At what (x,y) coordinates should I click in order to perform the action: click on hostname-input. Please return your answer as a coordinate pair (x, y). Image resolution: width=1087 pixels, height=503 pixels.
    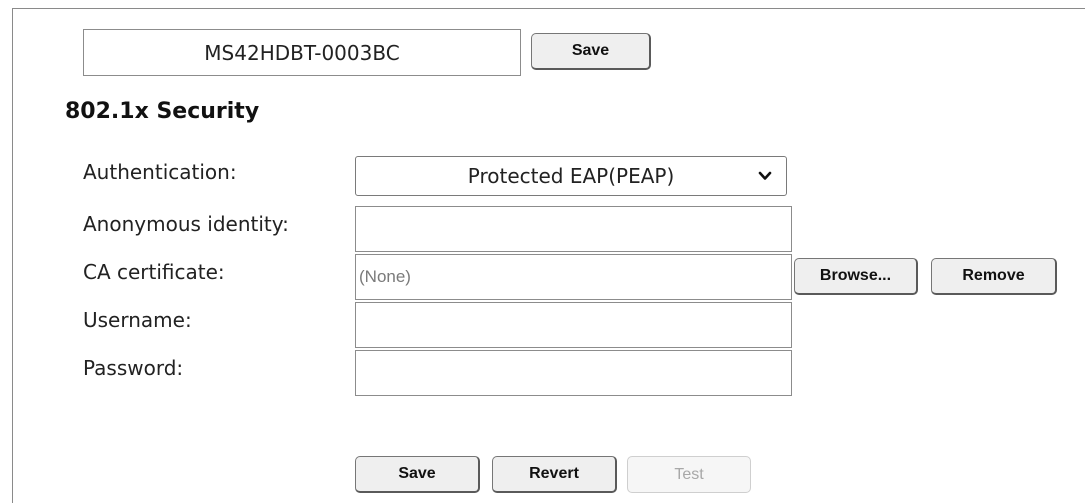
    Looking at the image, I should click on (302, 52).